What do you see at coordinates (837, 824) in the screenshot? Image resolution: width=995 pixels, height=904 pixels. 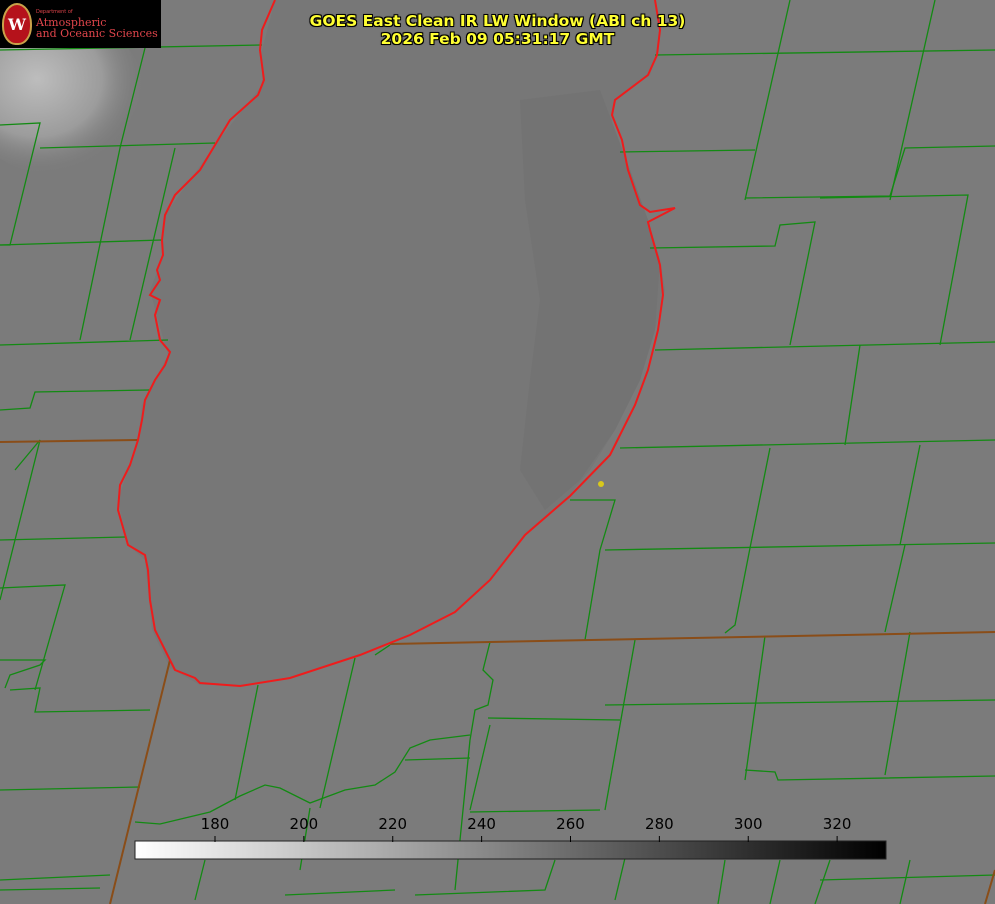 I see `colorbar-tick-label: 320` at bounding box center [837, 824].